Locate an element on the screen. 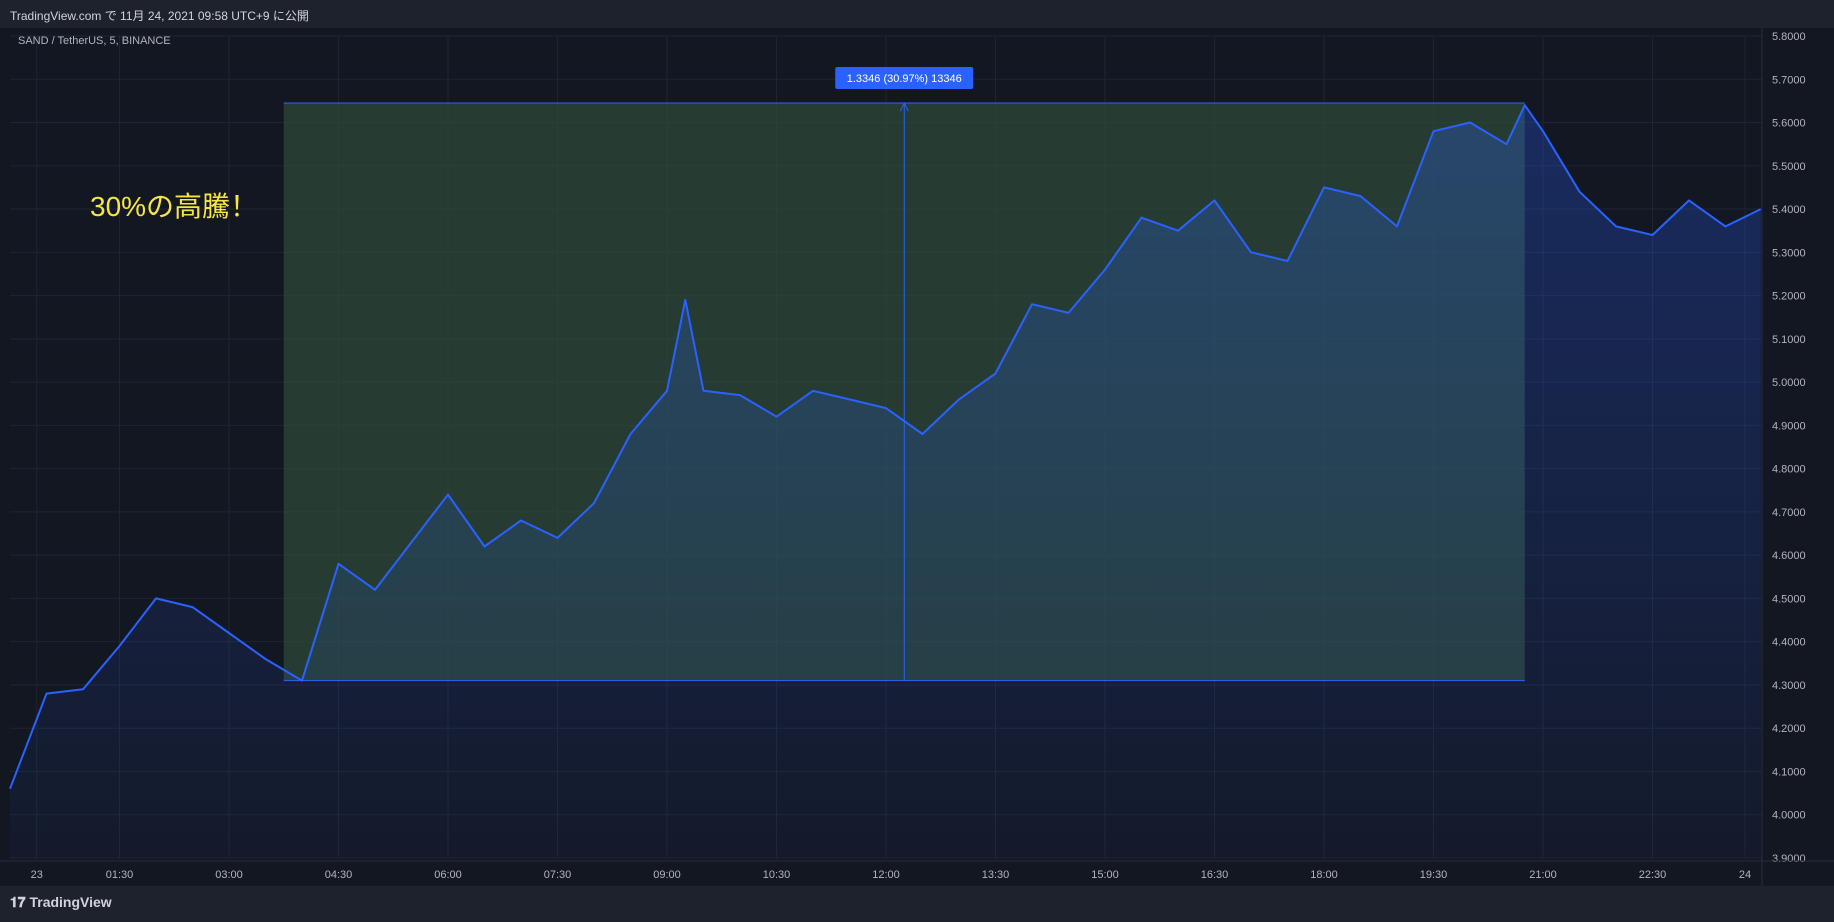  y-tick-label: 3.9000 is located at coordinates (1789, 859).